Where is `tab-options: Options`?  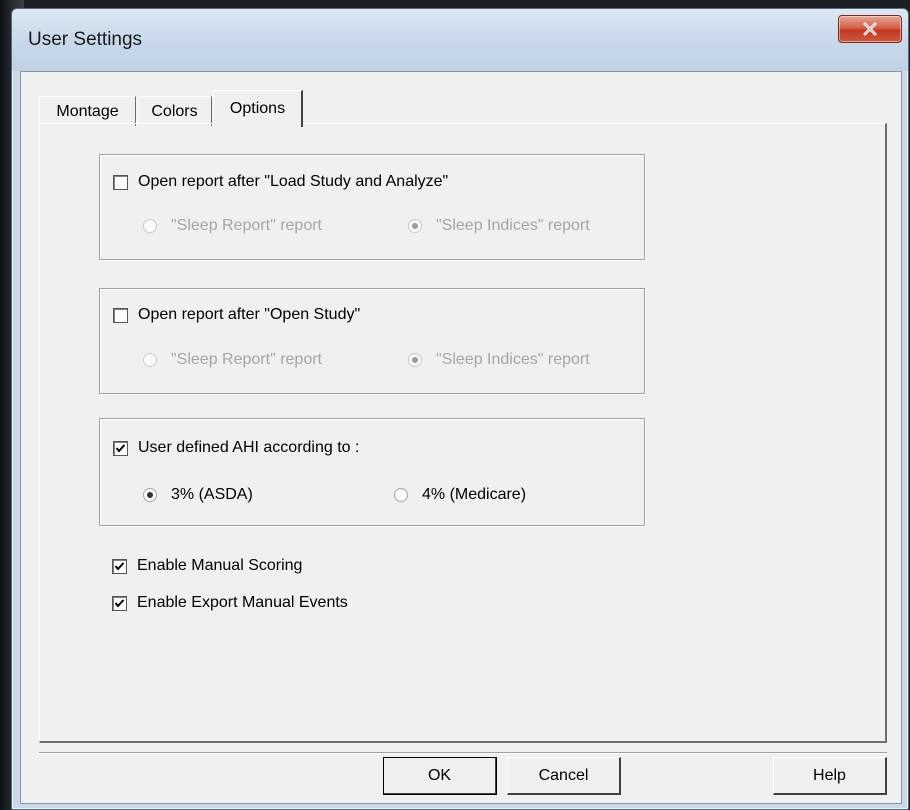 tab-options: Options is located at coordinates (258, 108).